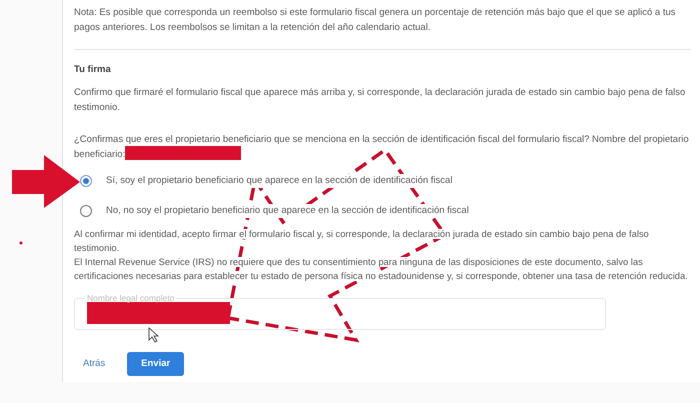 The image size is (700, 403). I want to click on radio-option: Sí, soy el propietario beneficiario que aparece en la sección de identificación fiscal, so click(263, 181).